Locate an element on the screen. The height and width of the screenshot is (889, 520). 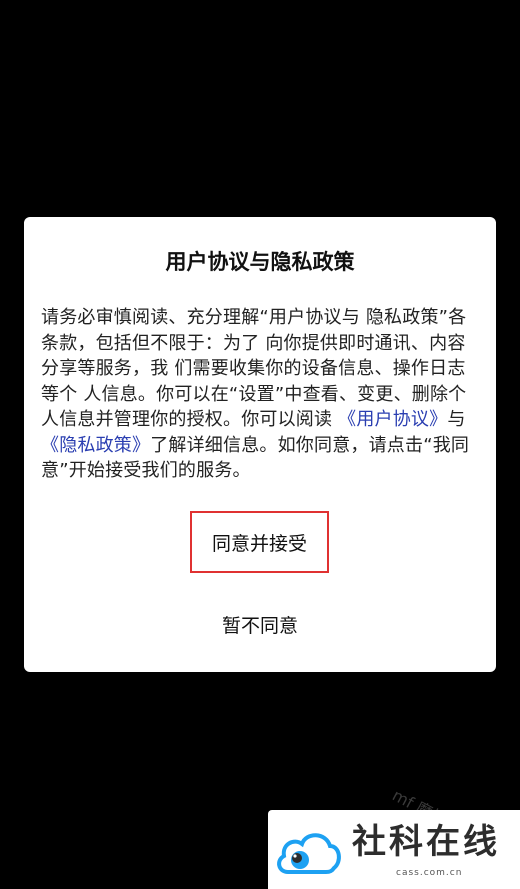
watermark-banner: 社科在线 cass.com.cn is located at coordinates (394, 849).